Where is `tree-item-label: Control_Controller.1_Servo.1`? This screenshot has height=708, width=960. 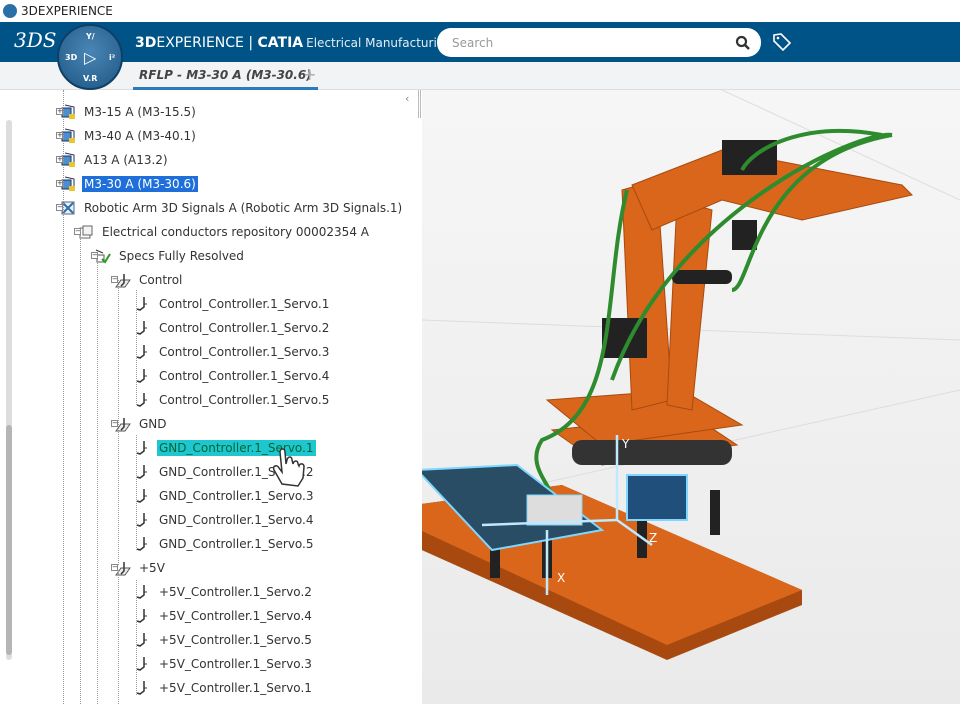
tree-item-label: Control_Controller.1_Servo.1 is located at coordinates (244, 304).